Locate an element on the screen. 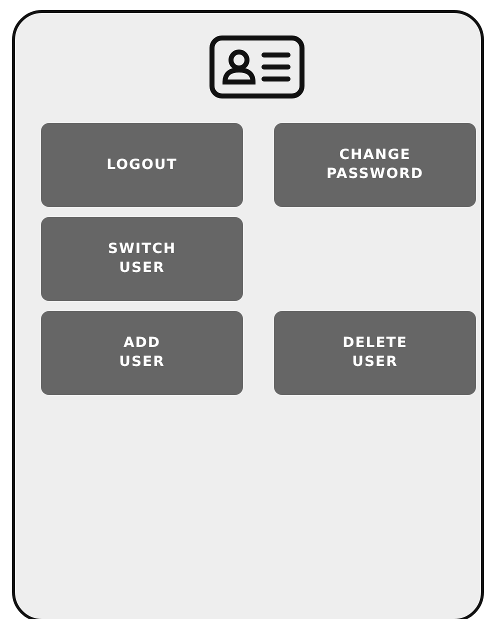 This screenshot has width=485, height=619. menu-button: ADD USER is located at coordinates (142, 353).